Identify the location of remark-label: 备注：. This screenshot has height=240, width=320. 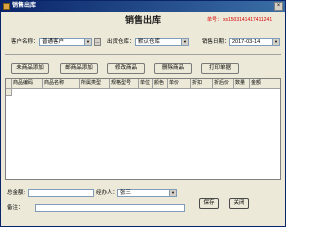
(15, 208).